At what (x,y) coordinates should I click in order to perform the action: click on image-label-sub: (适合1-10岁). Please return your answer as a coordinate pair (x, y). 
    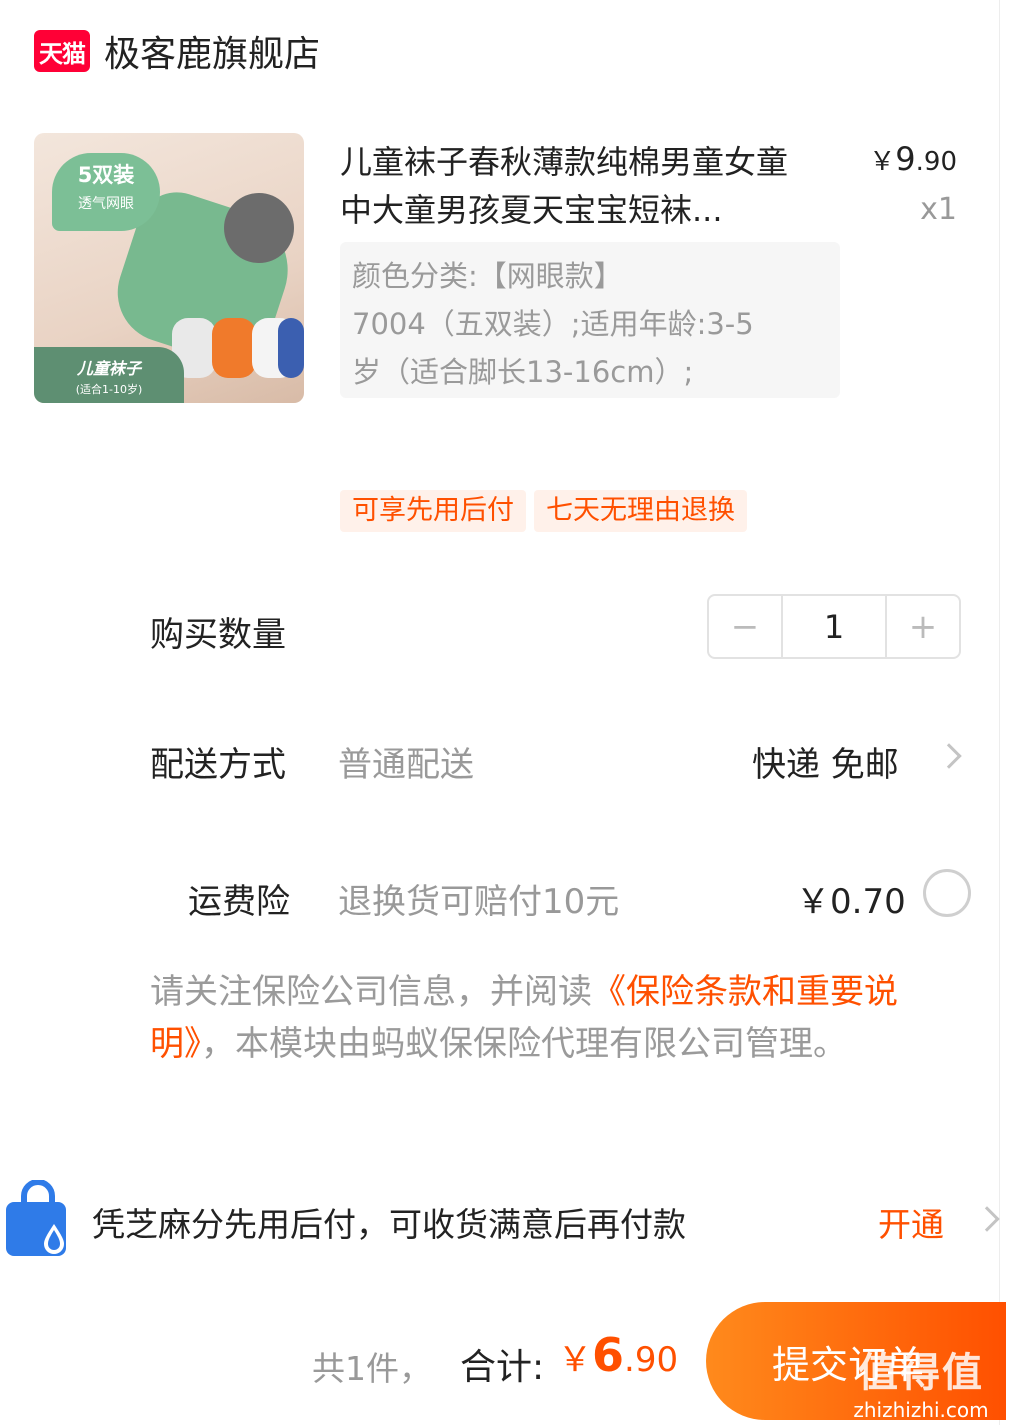
    Looking at the image, I should click on (109, 389).